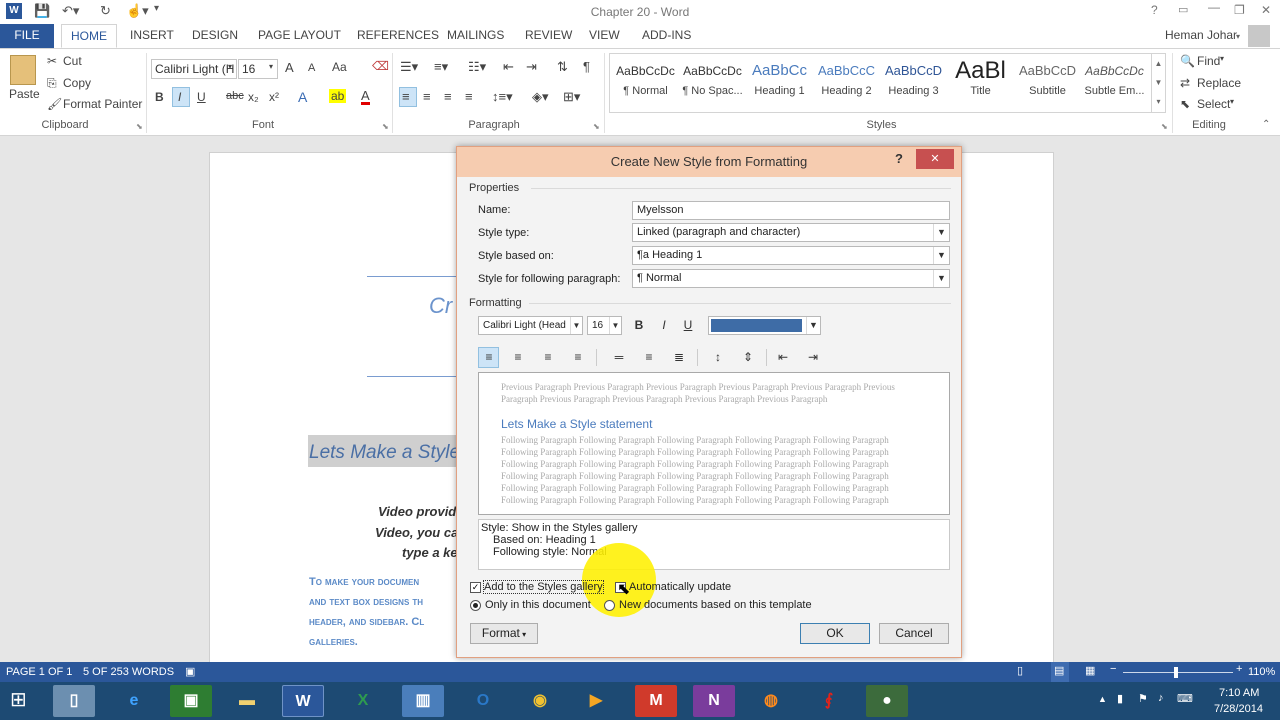 This screenshot has height=720, width=1280. What do you see at coordinates (1020, 670) in the screenshot?
I see `read-mode-icon: ▯` at bounding box center [1020, 670].